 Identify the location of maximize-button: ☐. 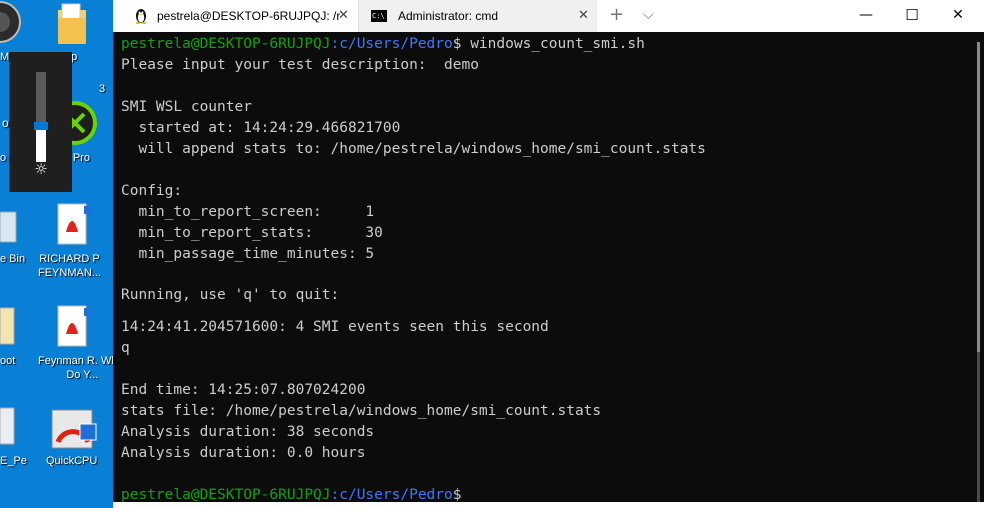
(912, 16).